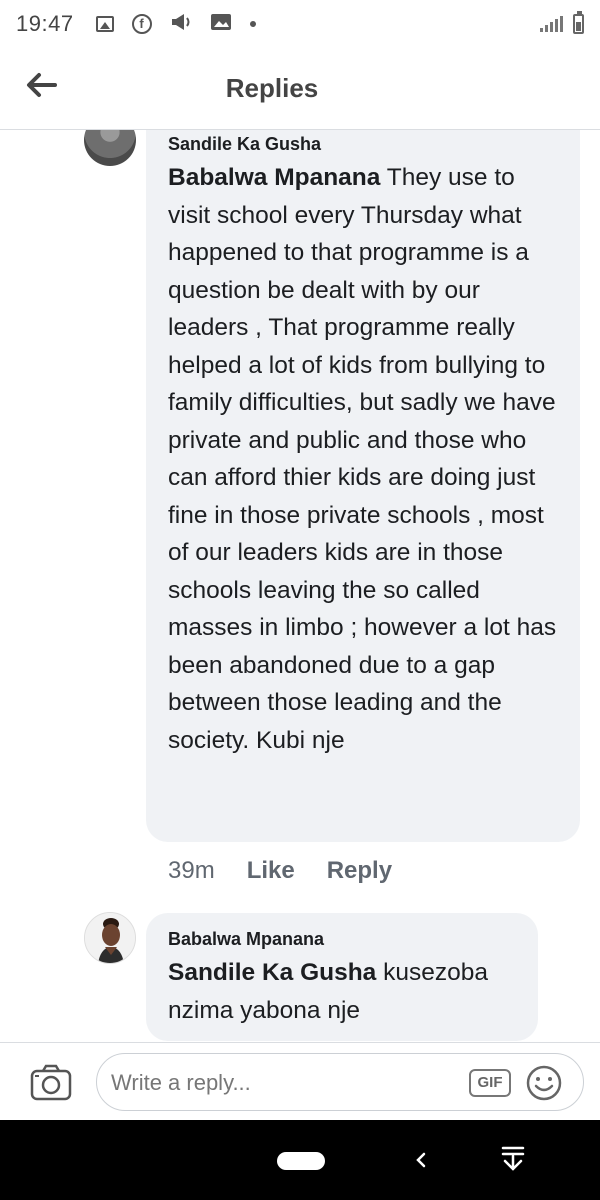 The height and width of the screenshot is (1200, 600). What do you see at coordinates (363, 144) in the screenshot?
I see `comment-author: Sandile Ka Gusha` at bounding box center [363, 144].